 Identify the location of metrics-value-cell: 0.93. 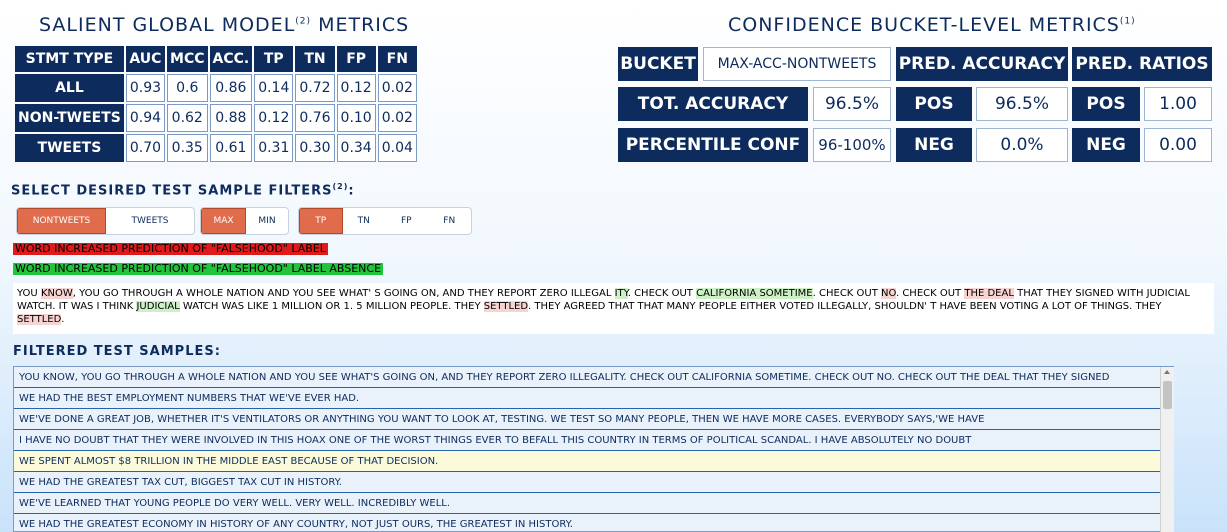
(145, 88).